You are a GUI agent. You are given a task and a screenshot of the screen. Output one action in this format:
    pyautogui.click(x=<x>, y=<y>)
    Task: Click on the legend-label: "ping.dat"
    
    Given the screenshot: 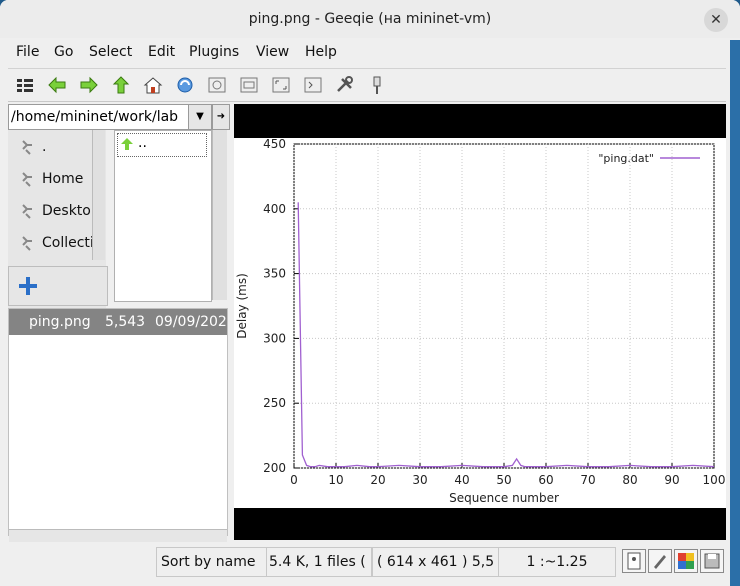 What is the action you would take?
    pyautogui.click(x=626, y=158)
    